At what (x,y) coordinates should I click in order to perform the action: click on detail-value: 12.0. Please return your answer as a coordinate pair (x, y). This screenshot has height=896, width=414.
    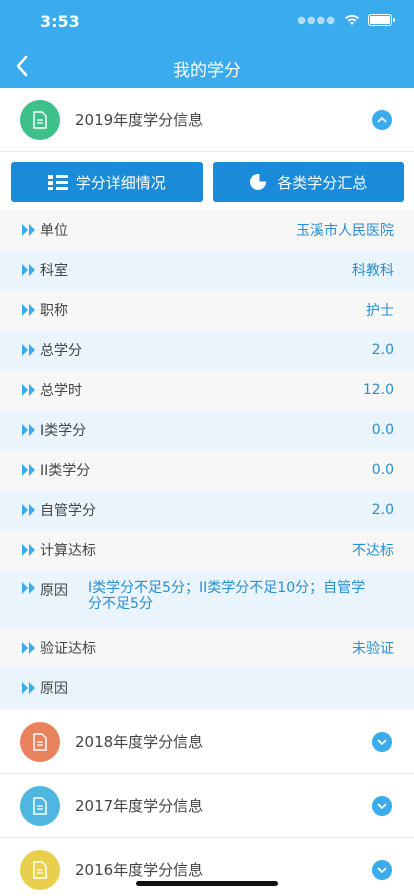
    Looking at the image, I should click on (378, 390).